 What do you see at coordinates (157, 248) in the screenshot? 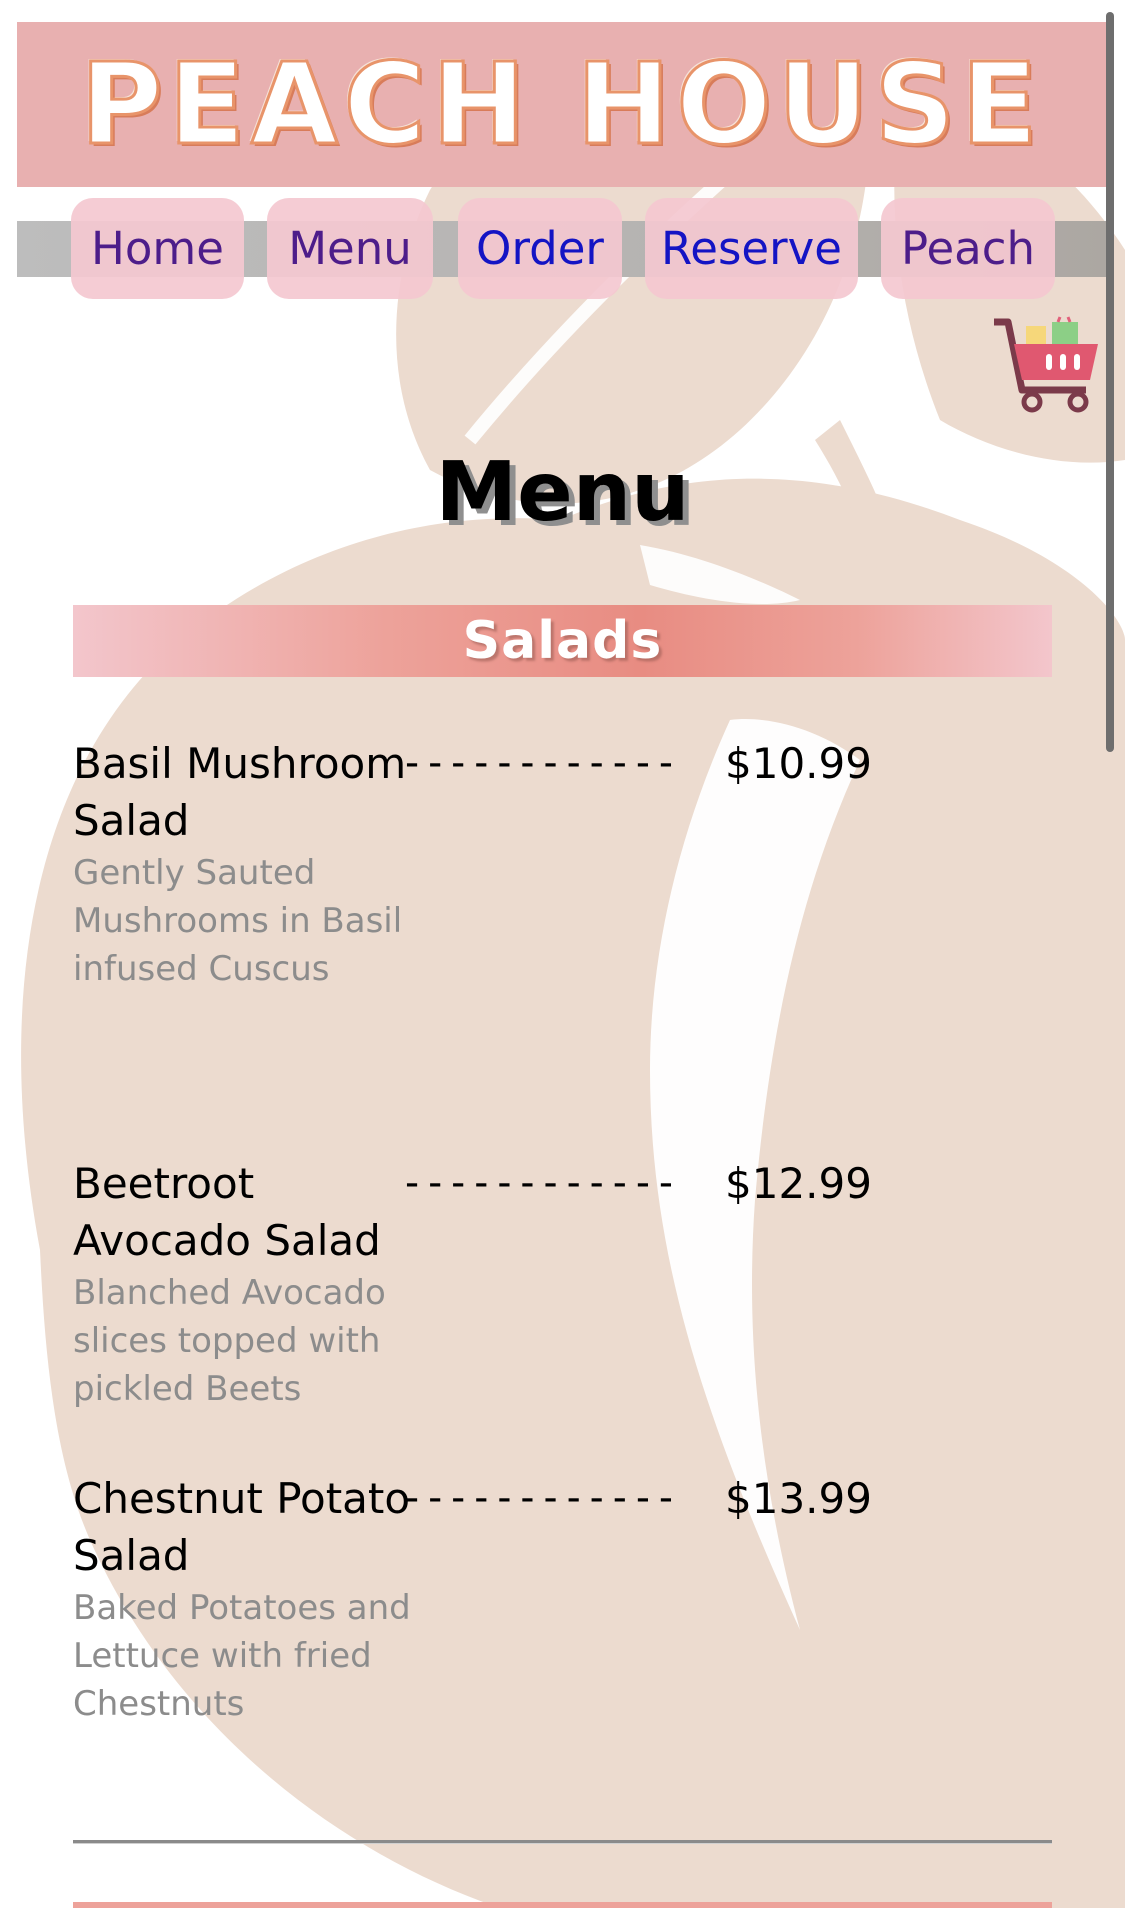
I see `nav-home-button: Home` at bounding box center [157, 248].